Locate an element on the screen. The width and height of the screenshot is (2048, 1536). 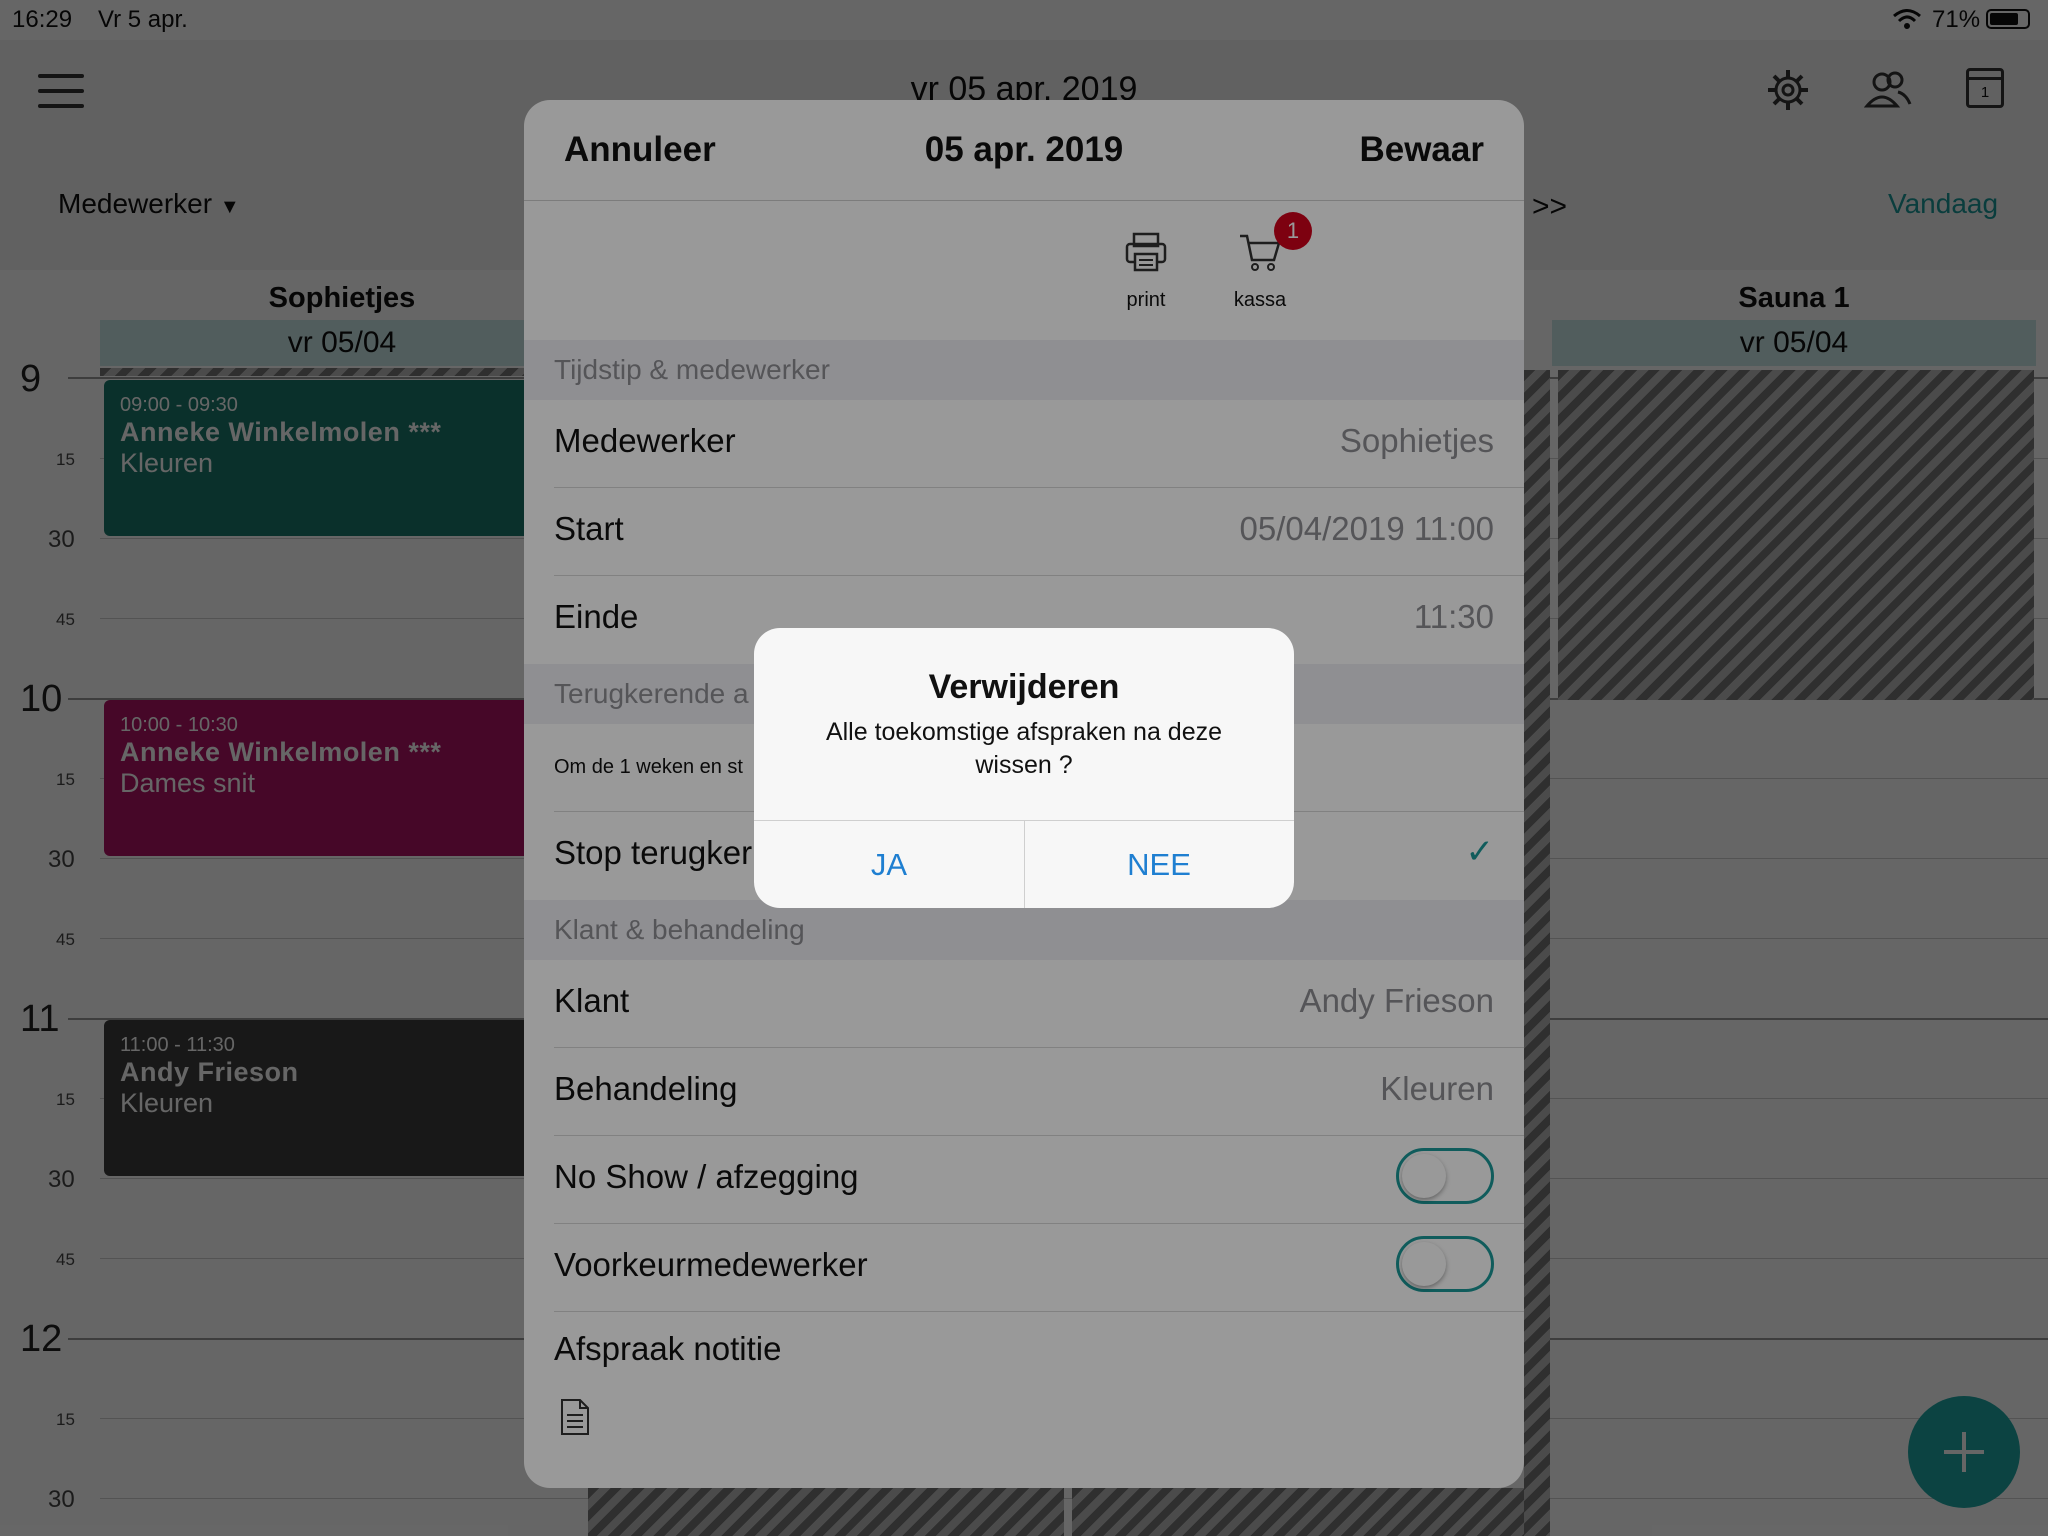
no-button: NEE is located at coordinates (1159, 864).